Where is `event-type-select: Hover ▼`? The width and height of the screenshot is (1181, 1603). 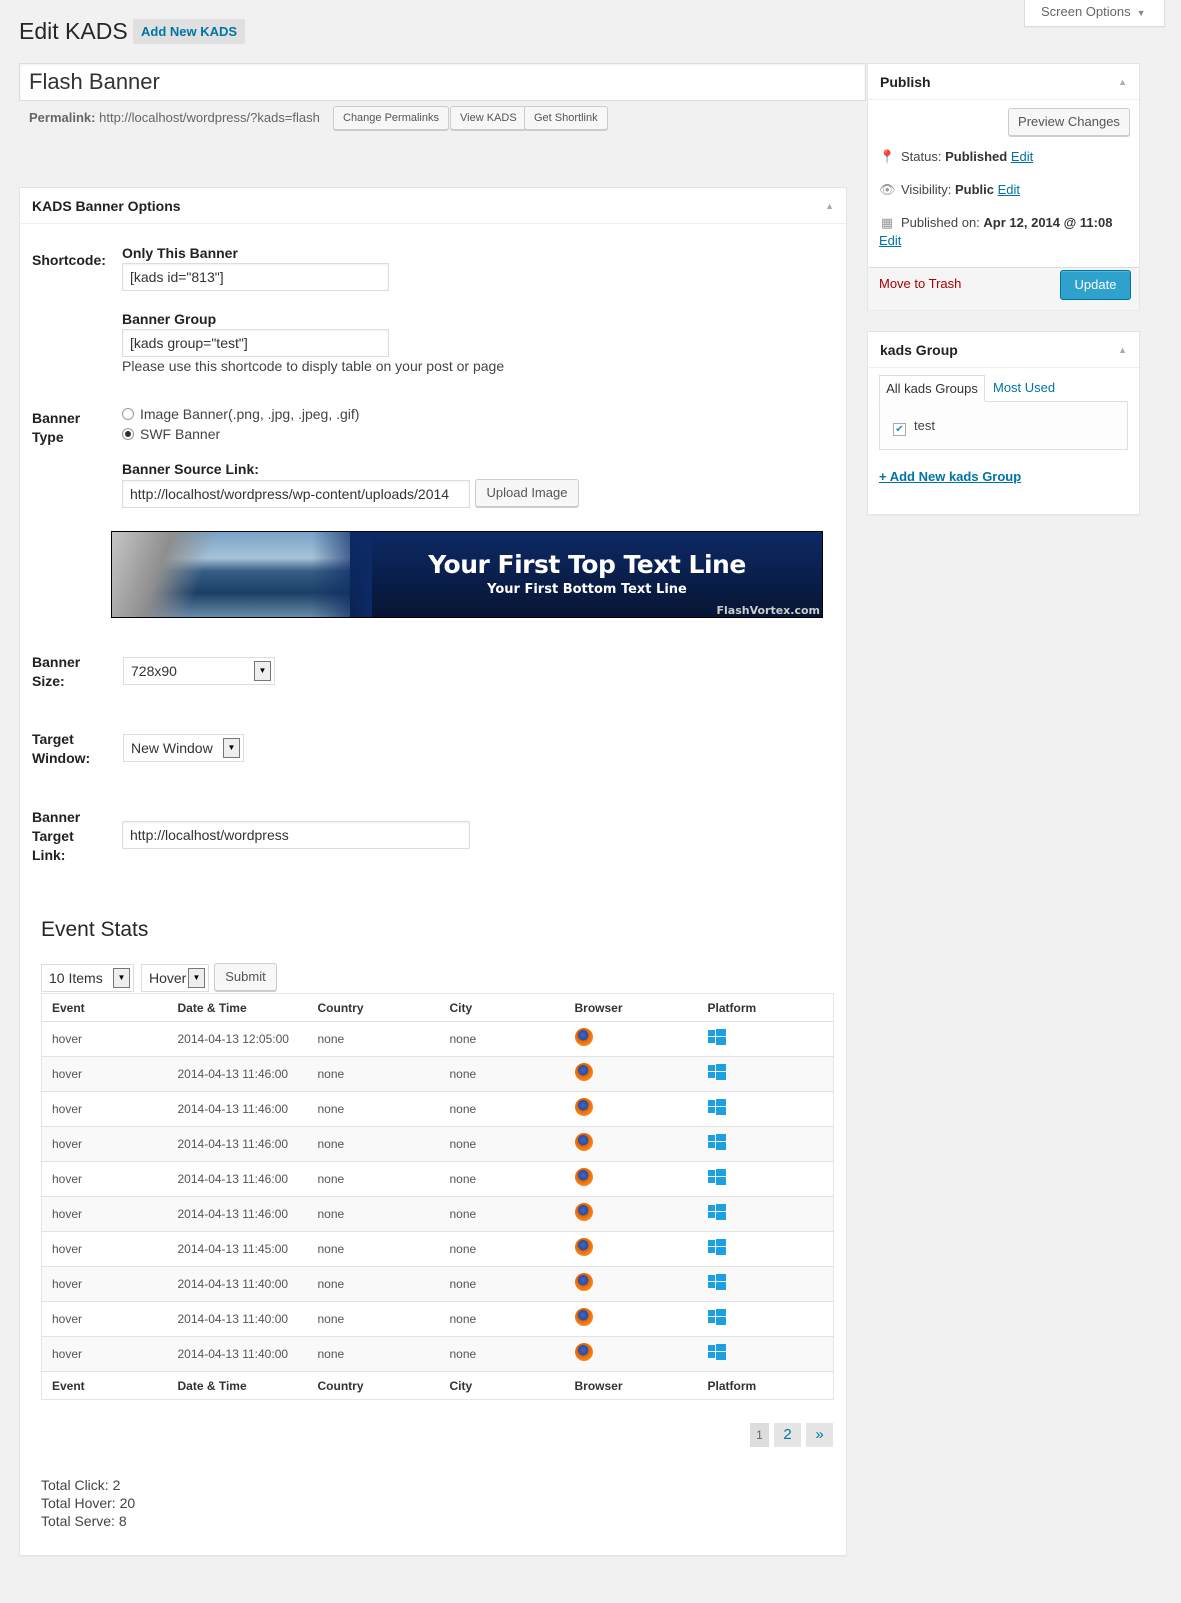
event-type-select: Hover ▼ is located at coordinates (175, 978).